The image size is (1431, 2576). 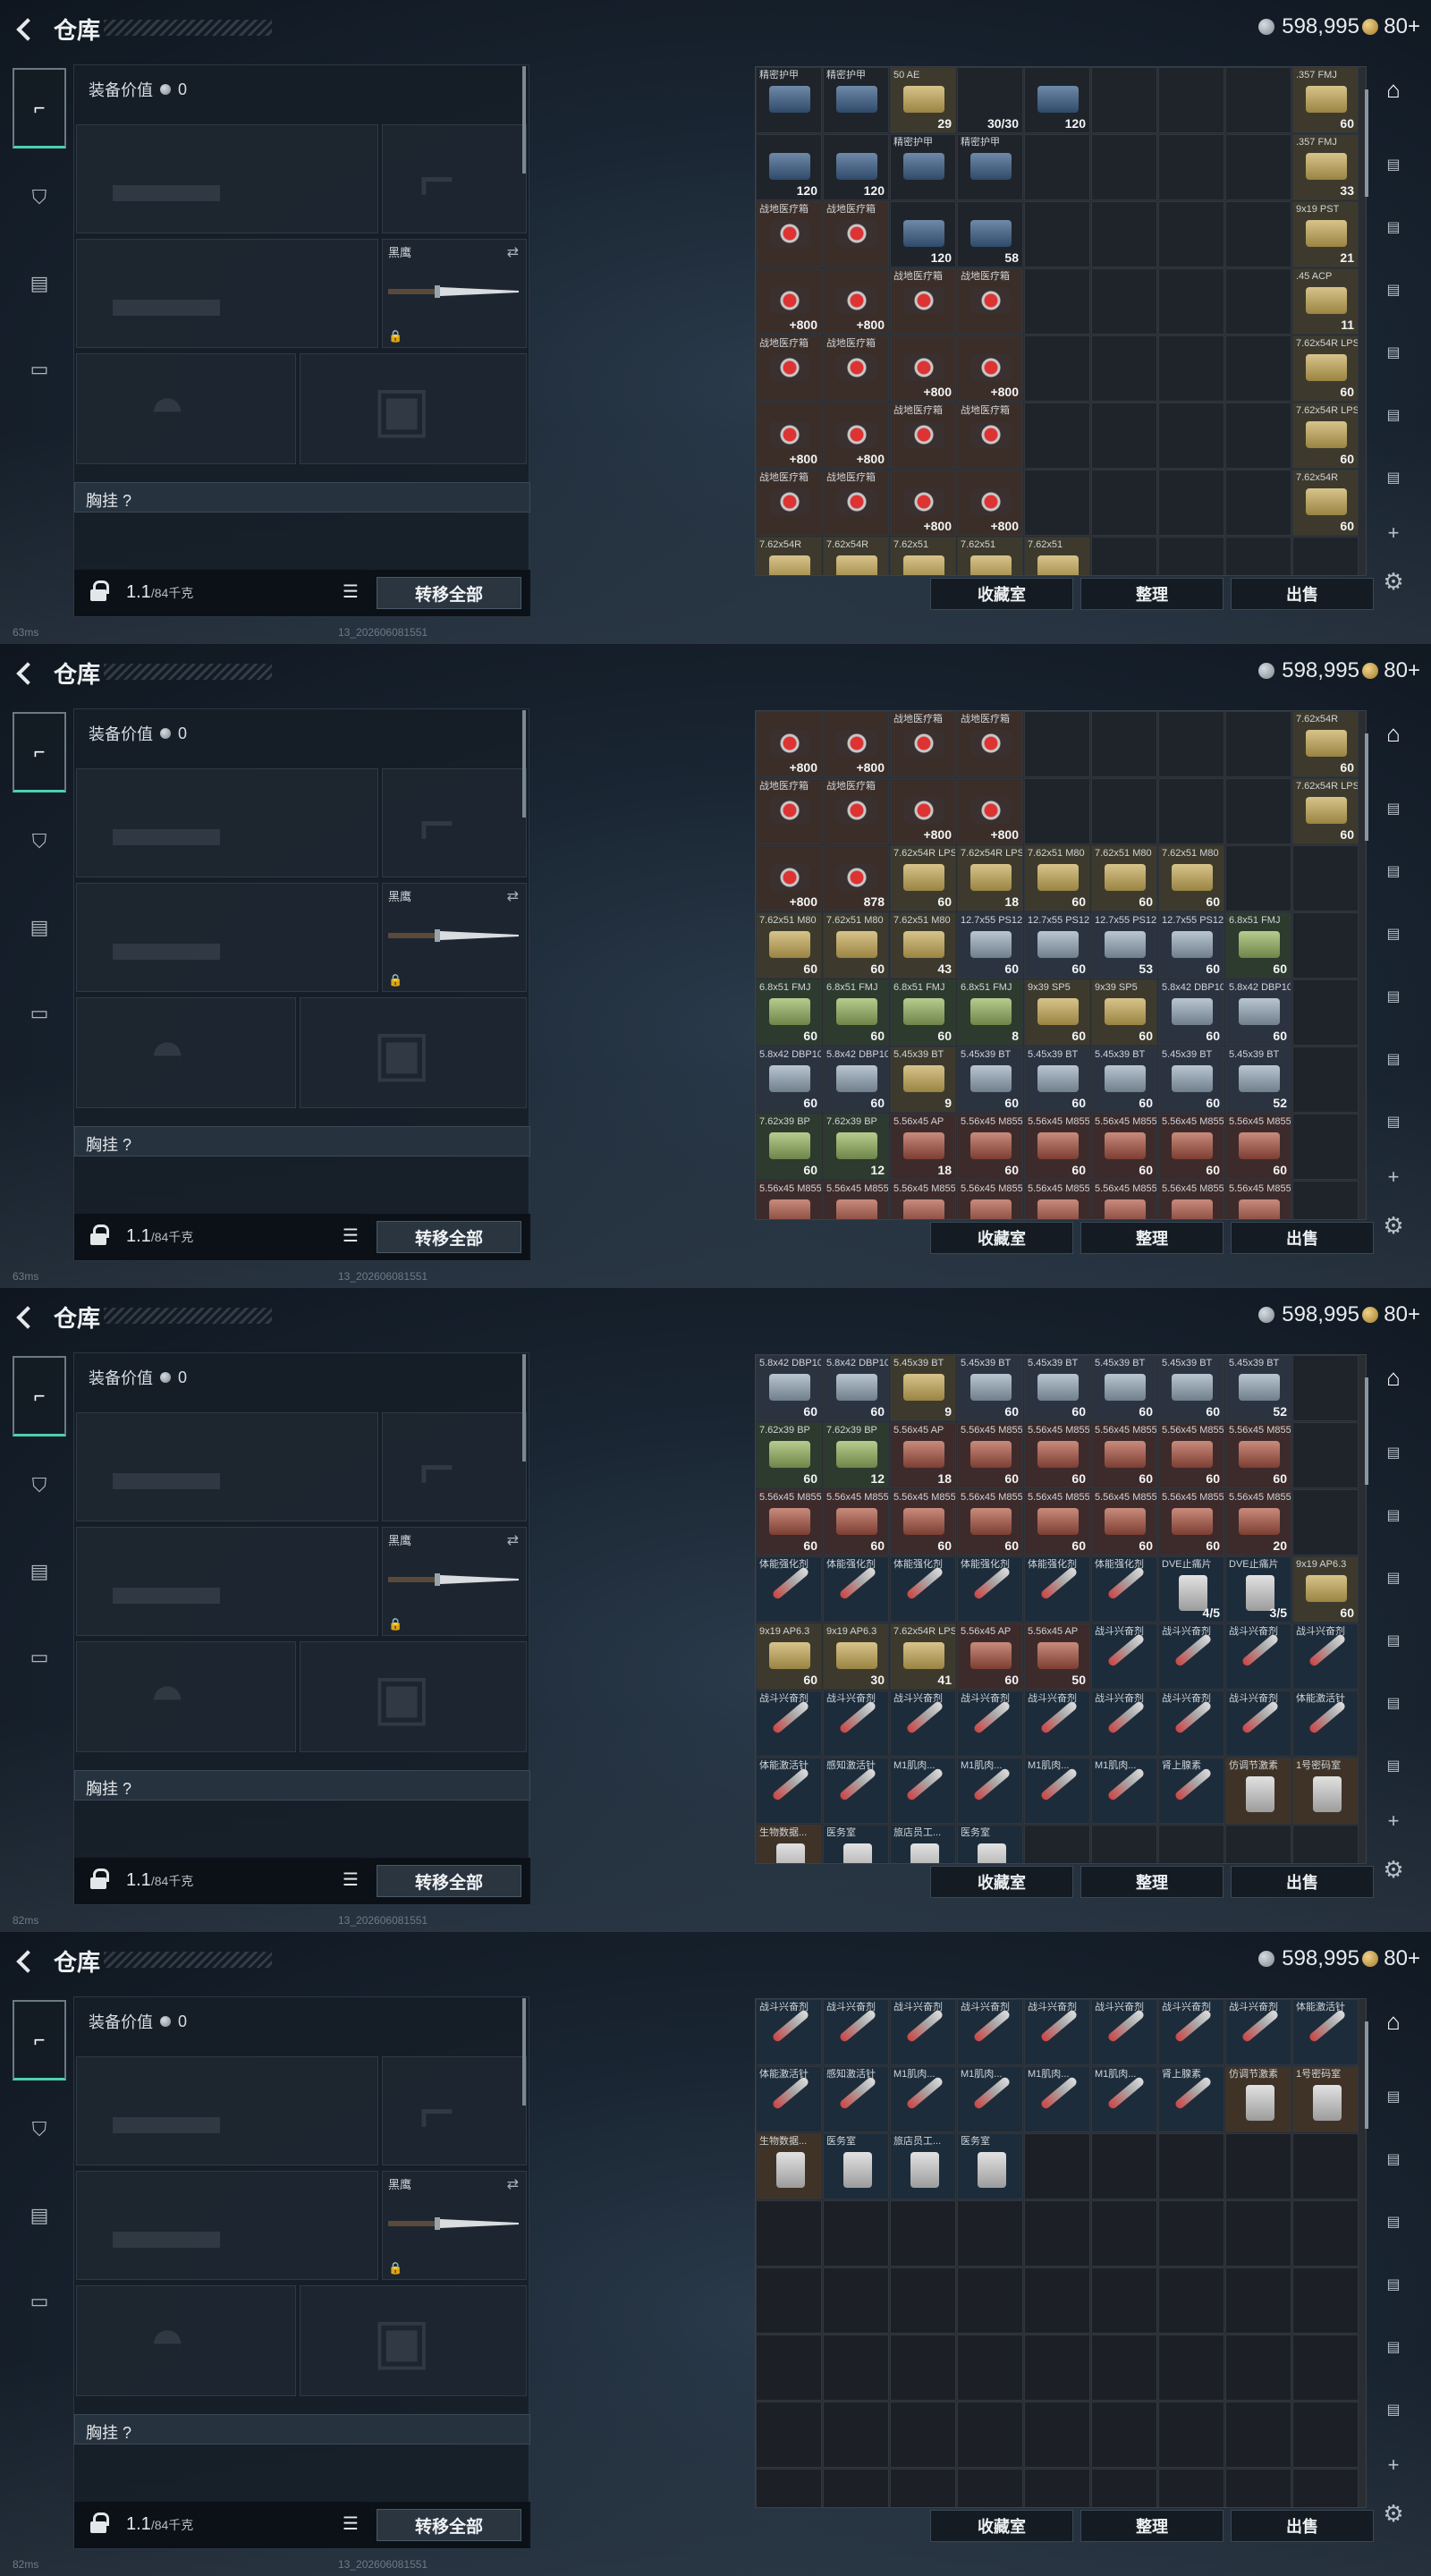 What do you see at coordinates (40, 283) in the screenshot?
I see `vest-tab: ▤` at bounding box center [40, 283].